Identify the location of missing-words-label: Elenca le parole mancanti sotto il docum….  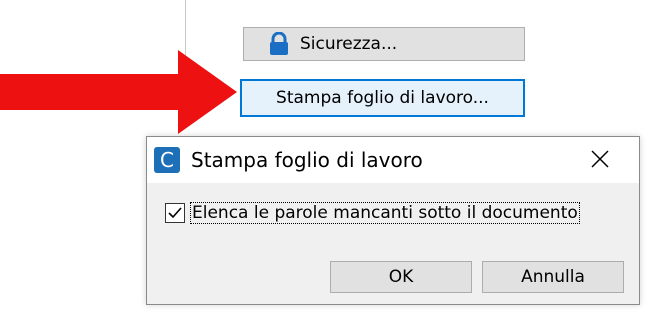
(385, 213).